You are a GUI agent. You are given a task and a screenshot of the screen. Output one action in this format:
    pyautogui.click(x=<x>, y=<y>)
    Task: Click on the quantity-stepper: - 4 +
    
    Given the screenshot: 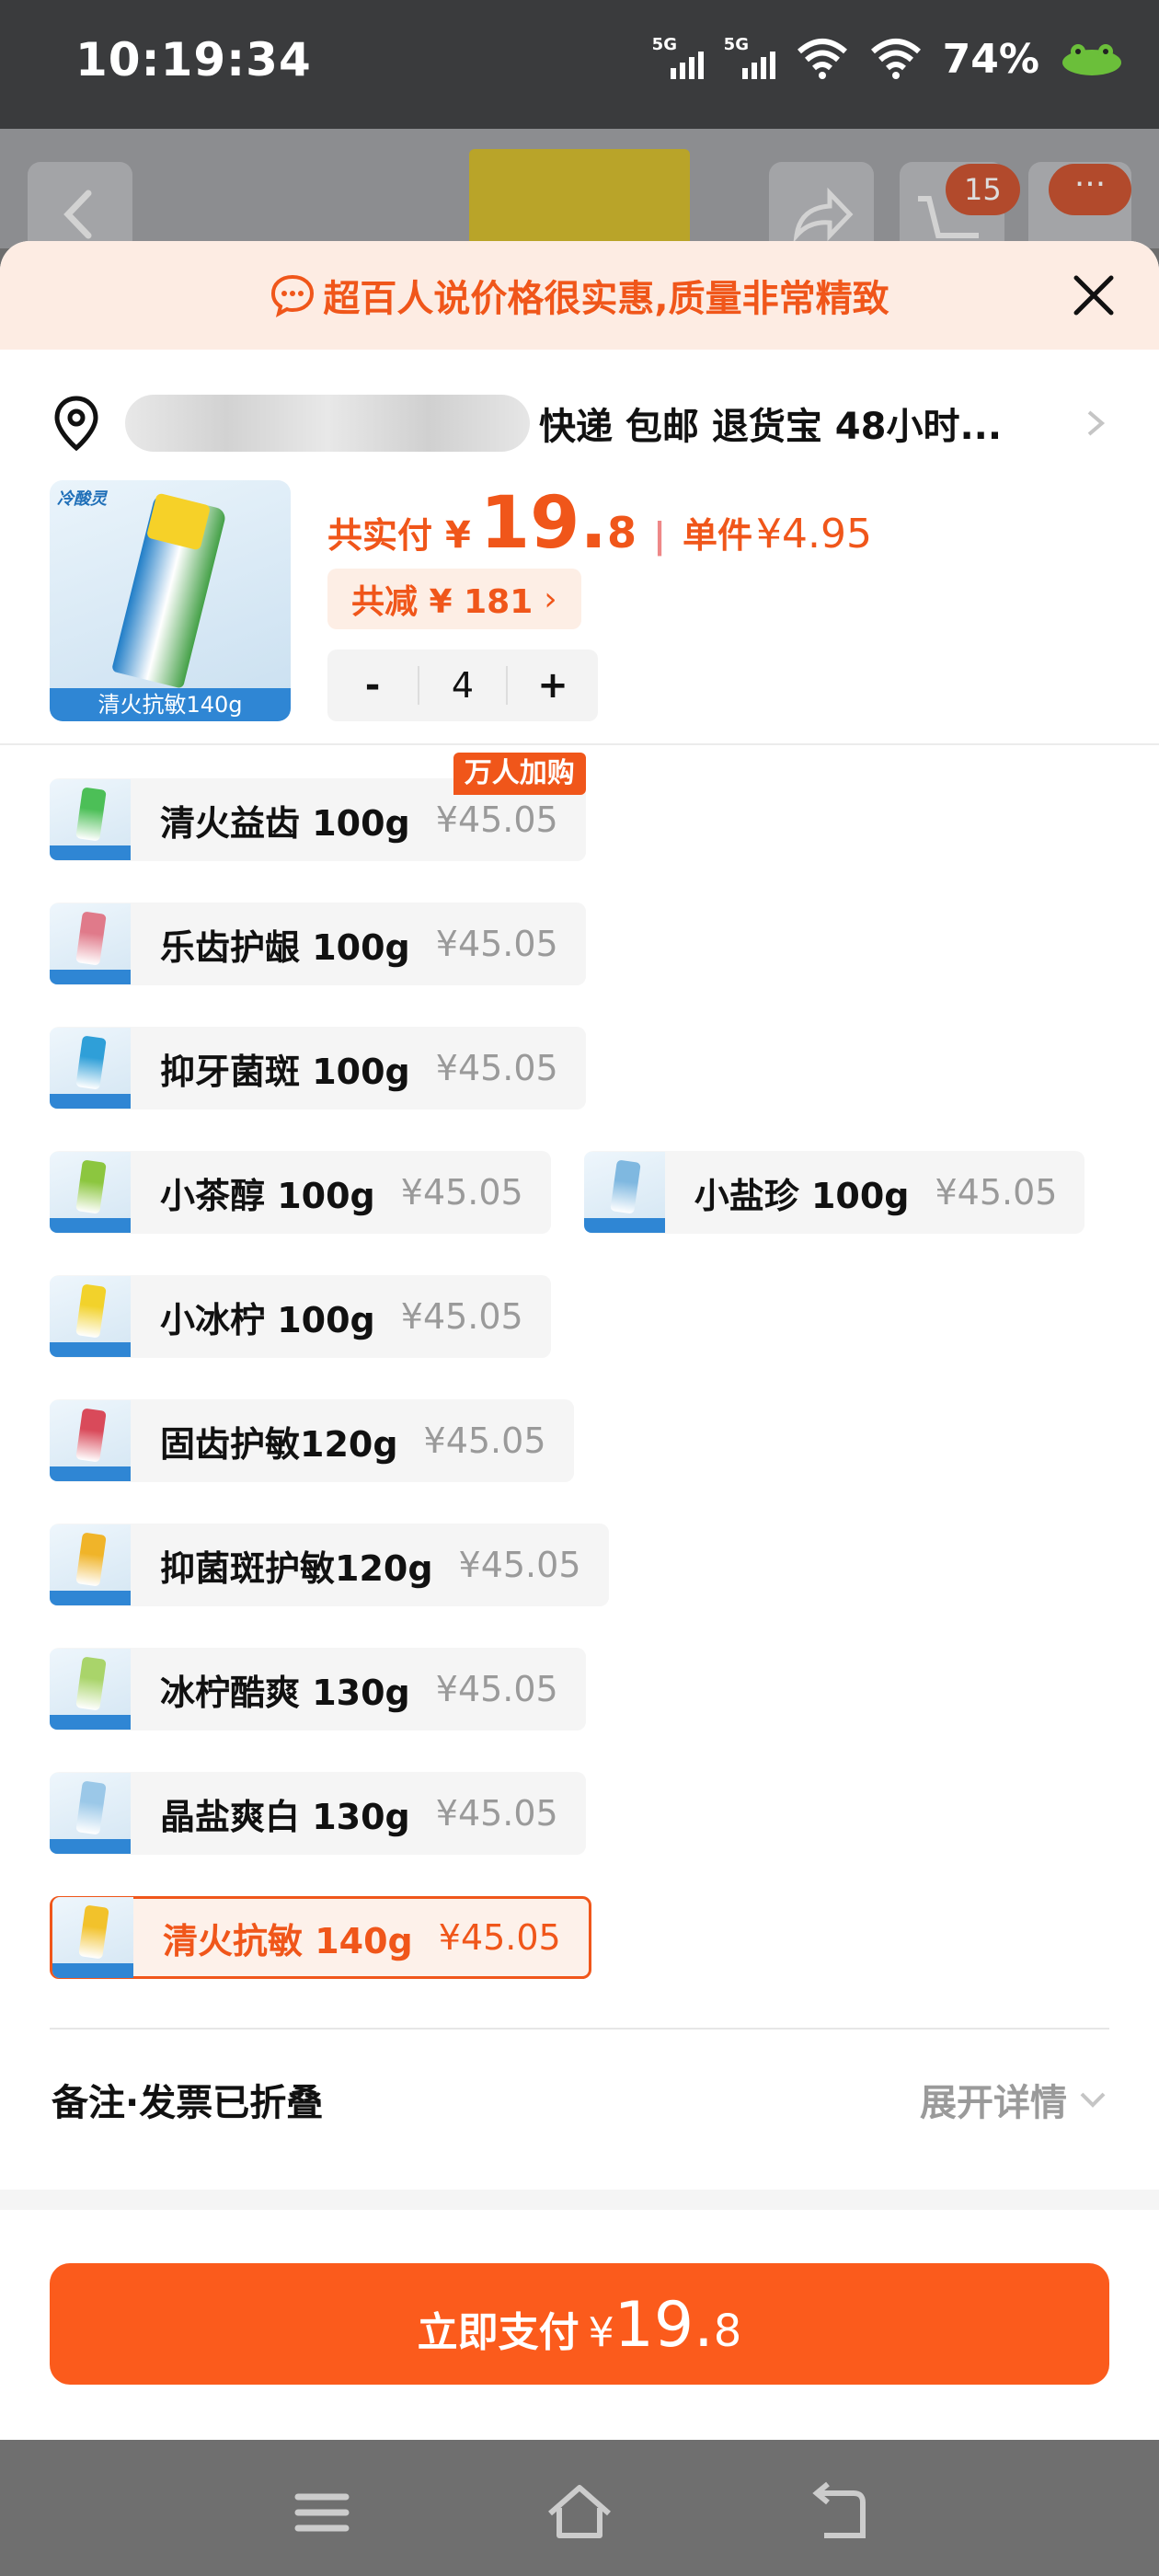 What is the action you would take?
    pyautogui.click(x=462, y=685)
    